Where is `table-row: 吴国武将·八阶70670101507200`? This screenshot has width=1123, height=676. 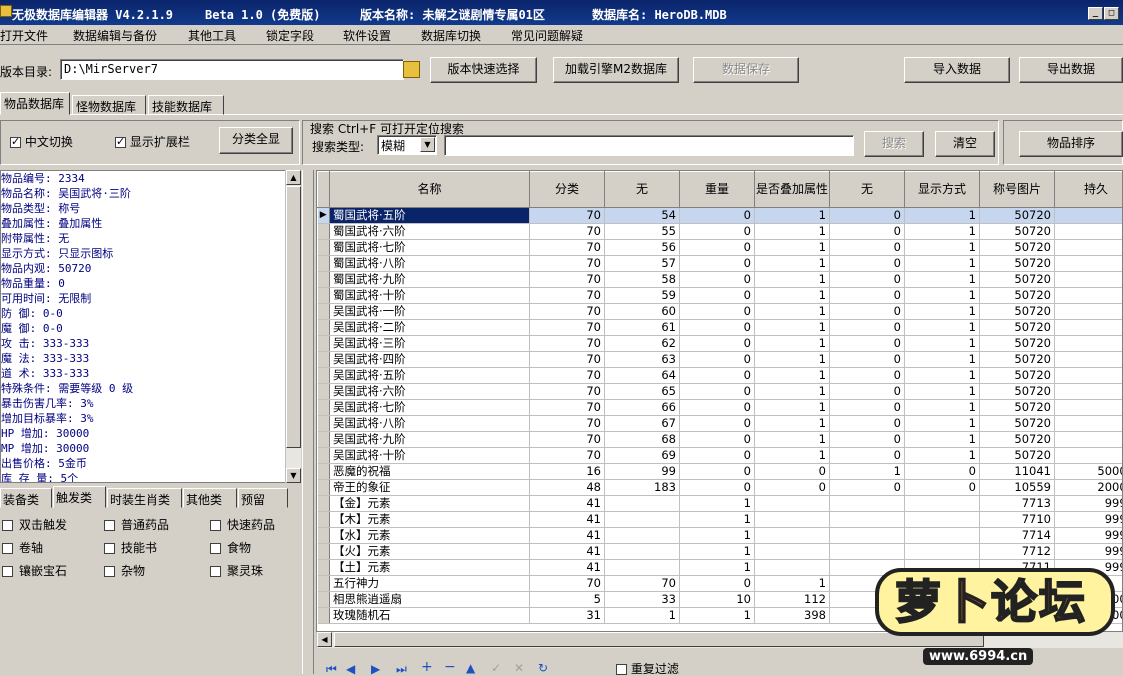 table-row: 吴国武将·八阶70670101507200 is located at coordinates (720, 424).